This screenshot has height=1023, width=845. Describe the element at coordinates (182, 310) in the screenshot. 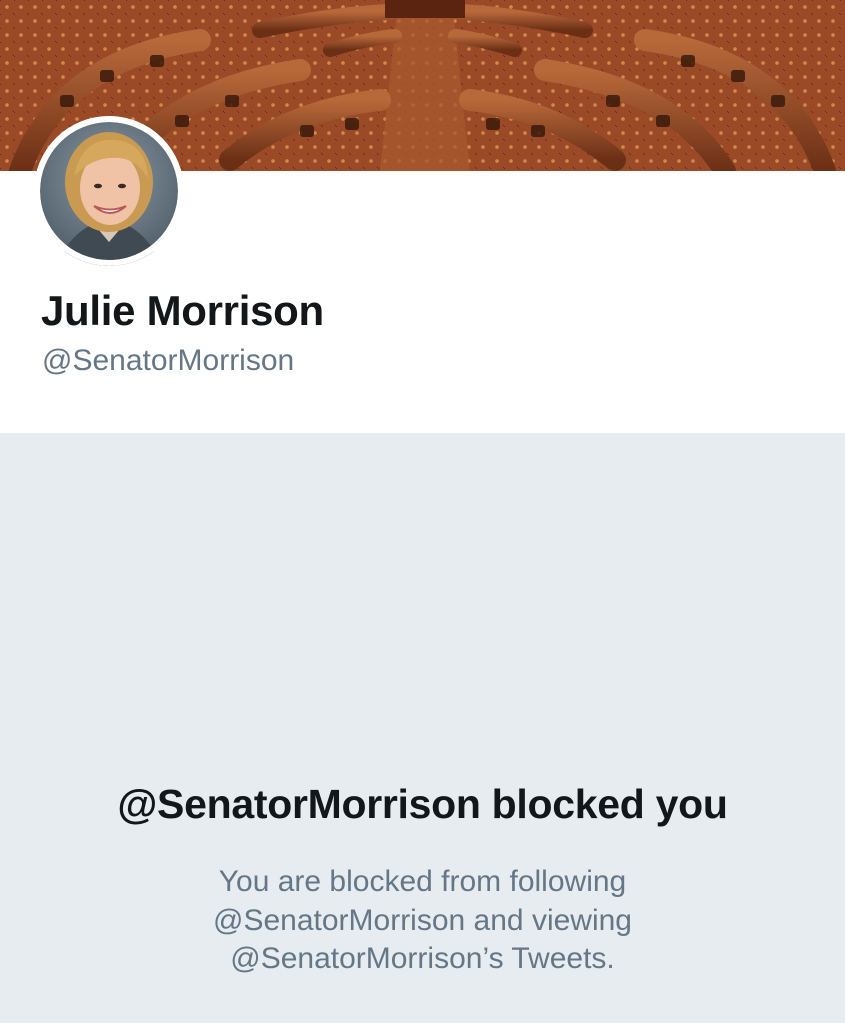

I see `display-name: Julie Morrison` at that location.